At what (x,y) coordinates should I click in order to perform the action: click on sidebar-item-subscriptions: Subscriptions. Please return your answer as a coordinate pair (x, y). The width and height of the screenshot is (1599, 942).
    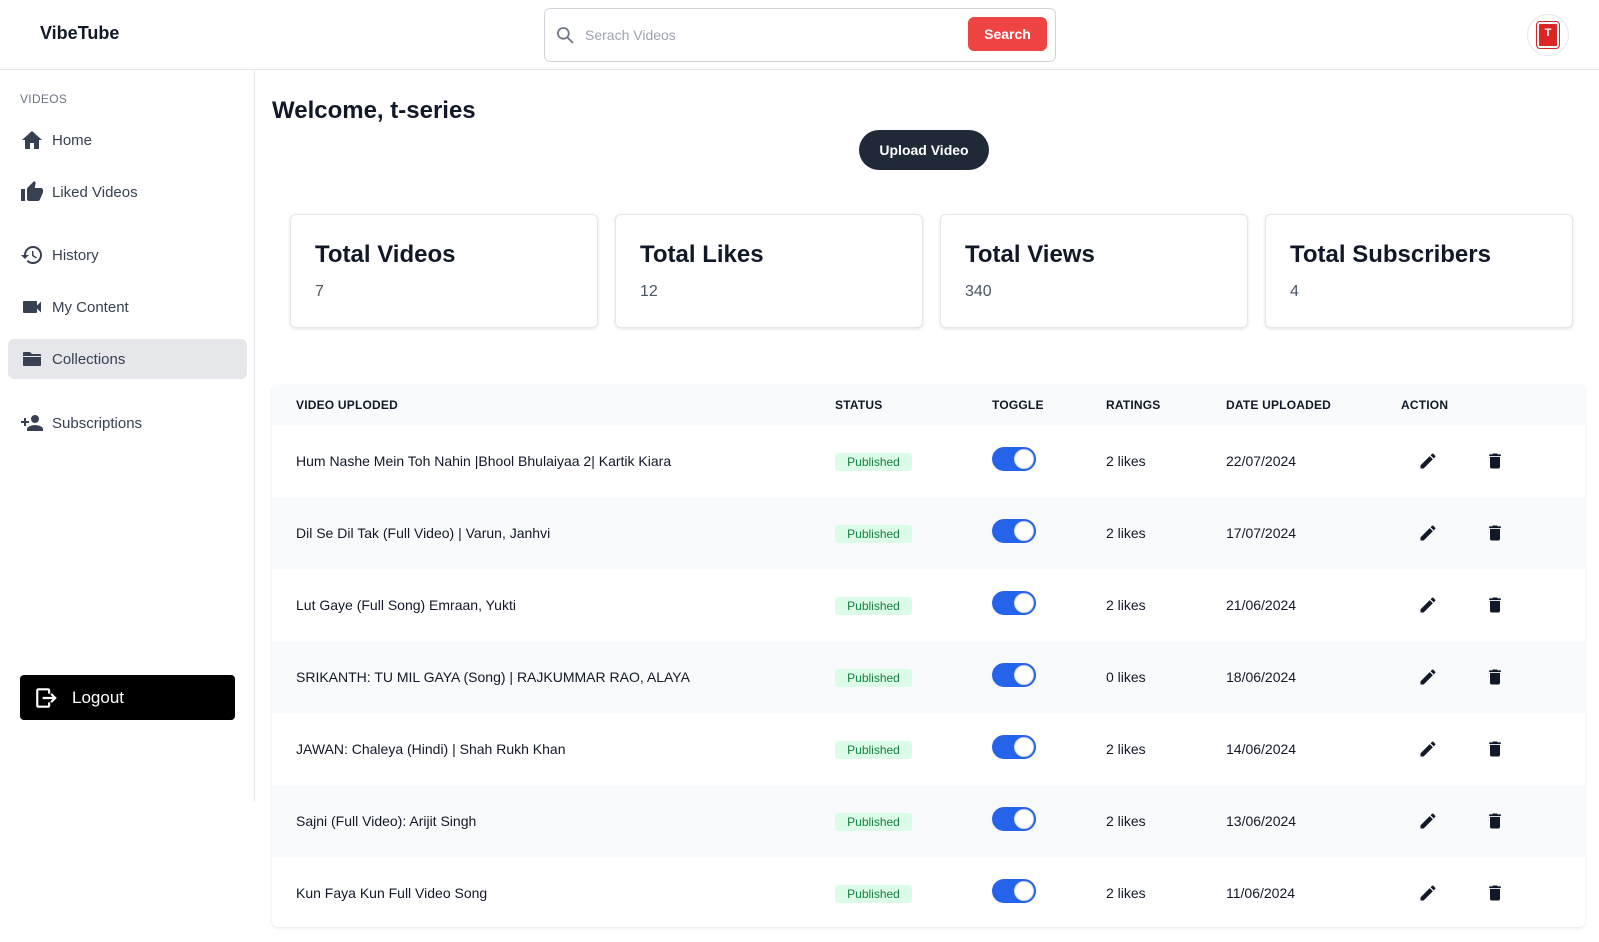
    Looking at the image, I should click on (127, 423).